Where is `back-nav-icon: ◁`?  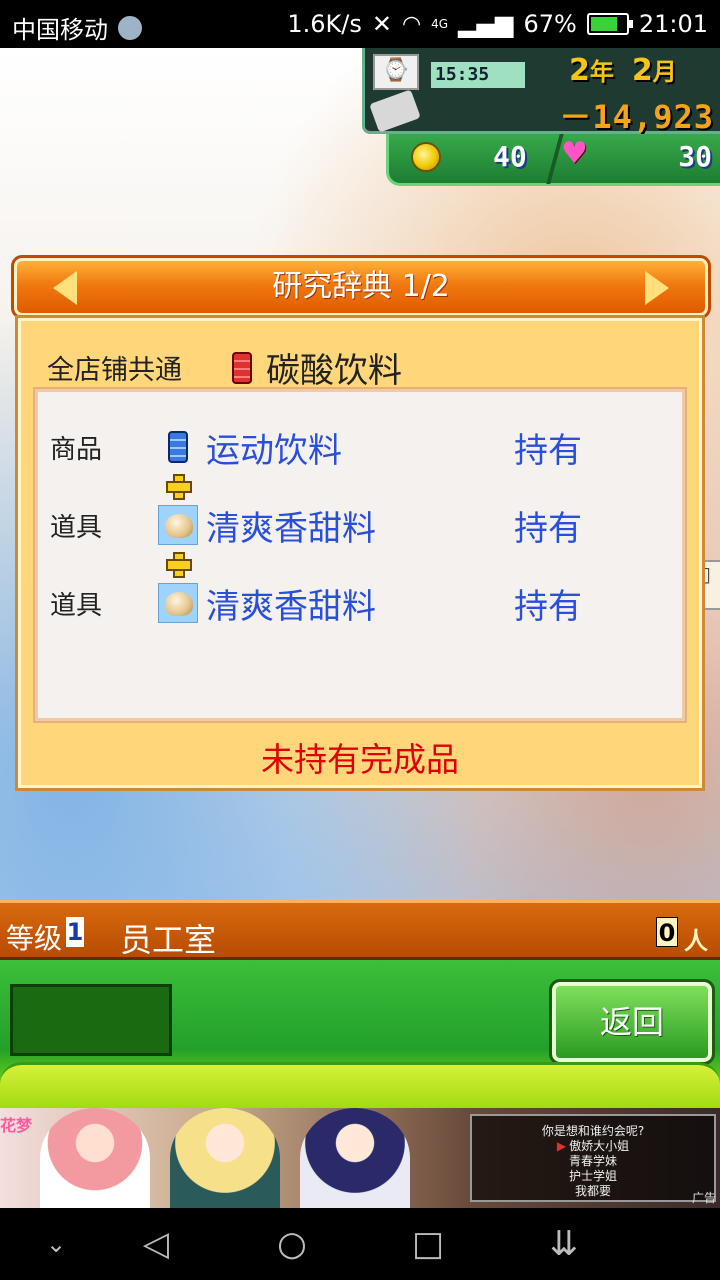
back-nav-icon: ◁ is located at coordinates (156, 1244).